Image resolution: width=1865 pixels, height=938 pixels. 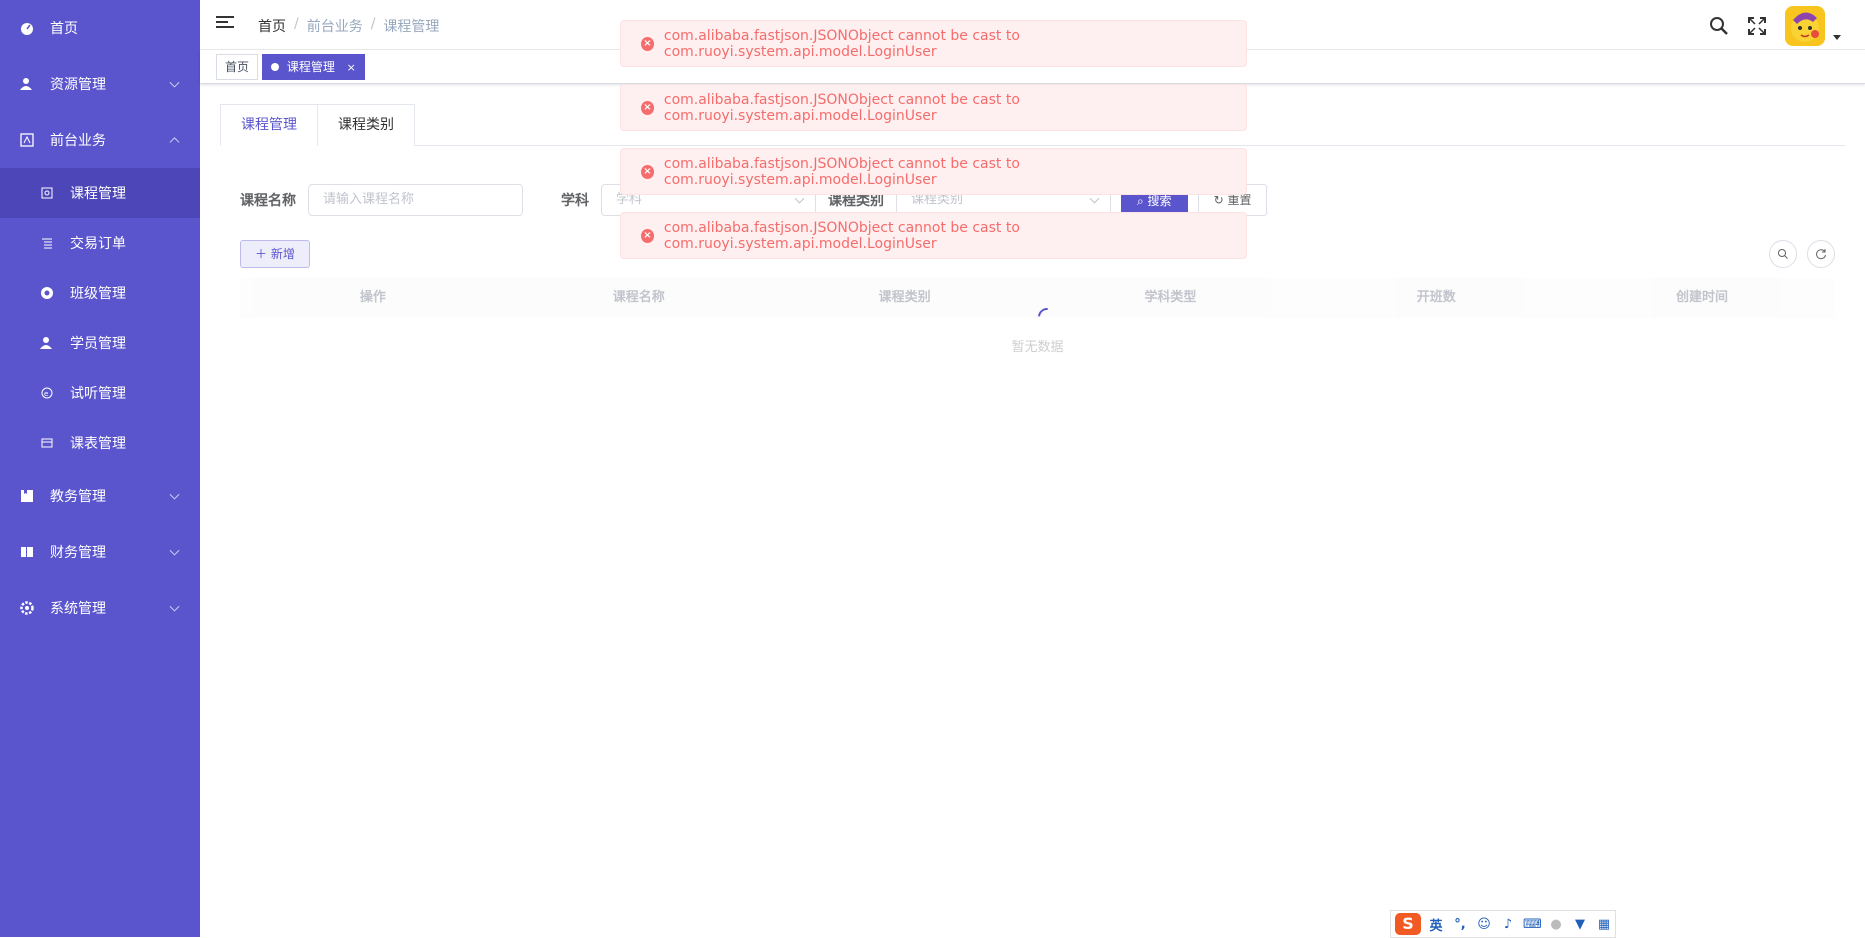 What do you see at coordinates (1436, 924) in the screenshot?
I see `ime-lang-toggle: 英` at bounding box center [1436, 924].